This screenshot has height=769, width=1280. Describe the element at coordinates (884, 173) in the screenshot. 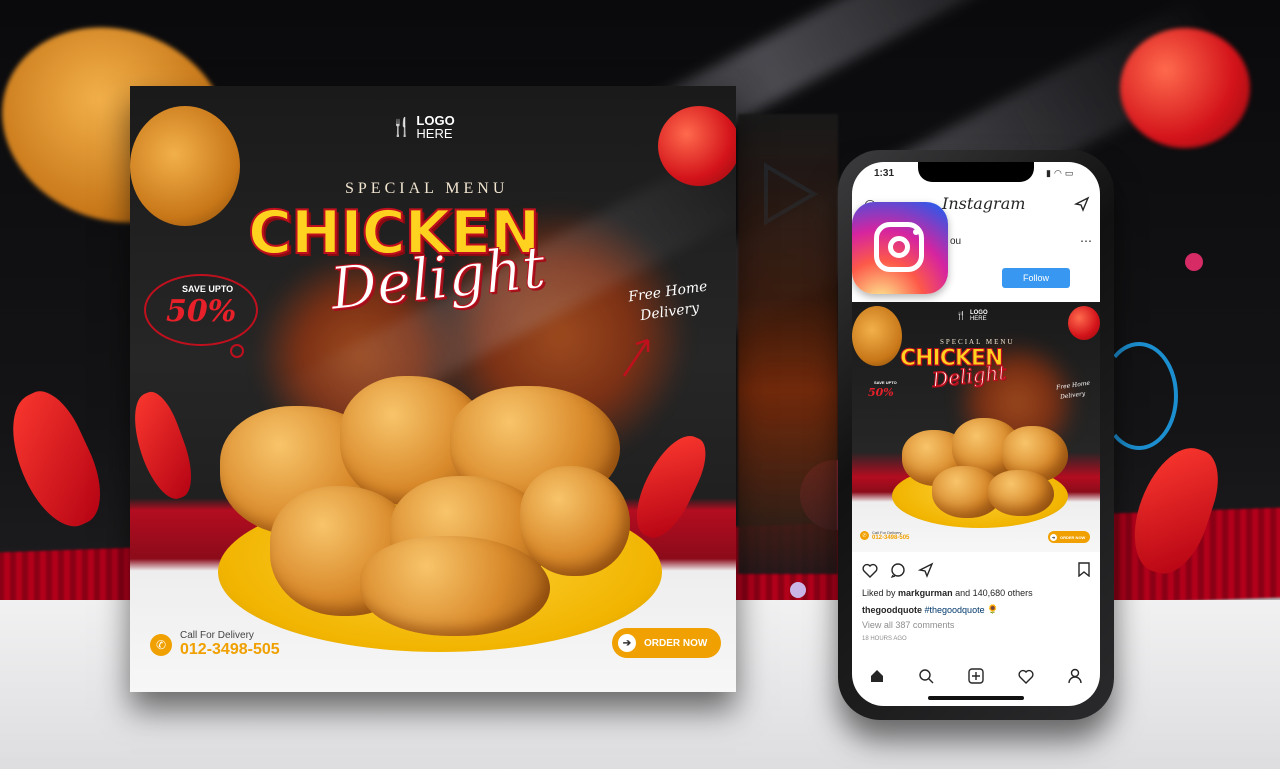

I see `status-time: 1:31` at that location.